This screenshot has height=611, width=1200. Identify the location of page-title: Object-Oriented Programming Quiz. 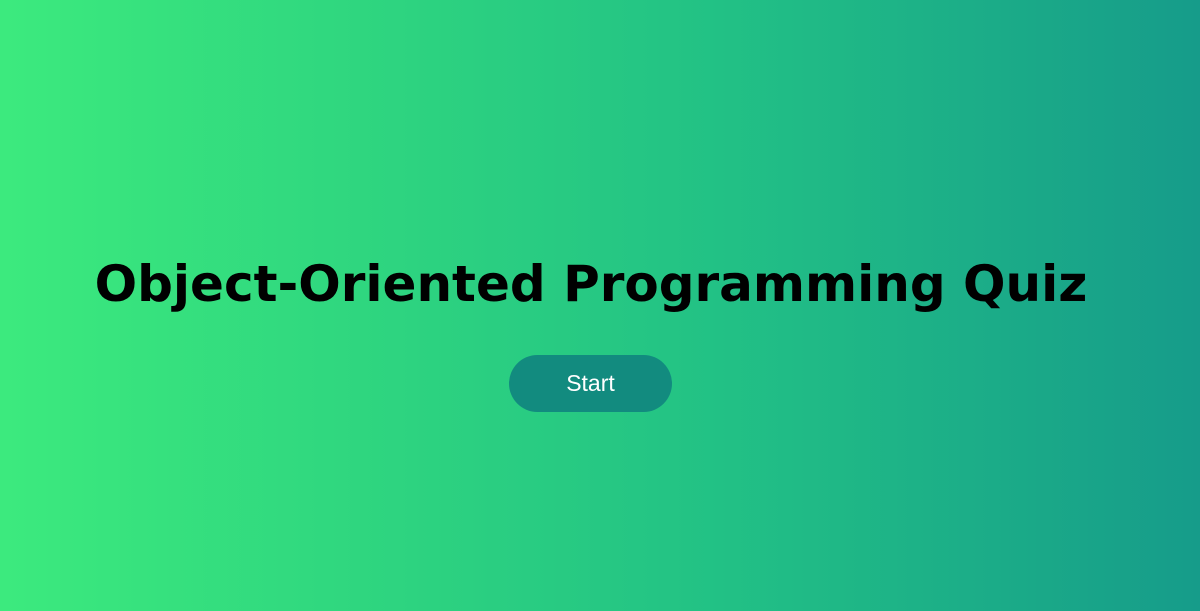
(591, 284).